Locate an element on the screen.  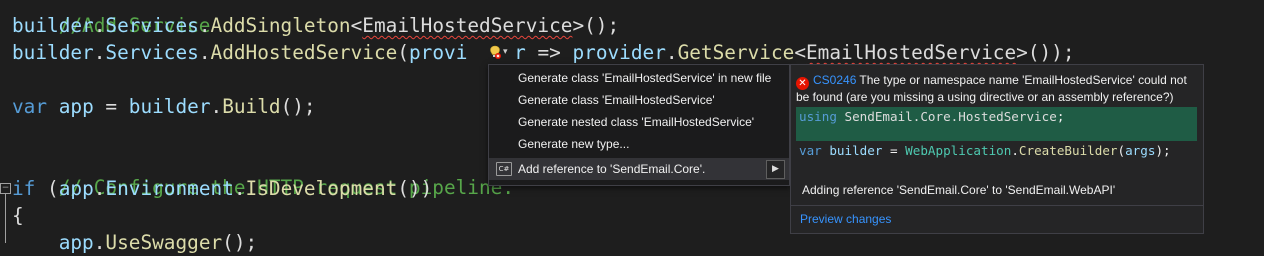
preview-code-line: using SendEmail.Core.HostedService; is located at coordinates (931, 117).